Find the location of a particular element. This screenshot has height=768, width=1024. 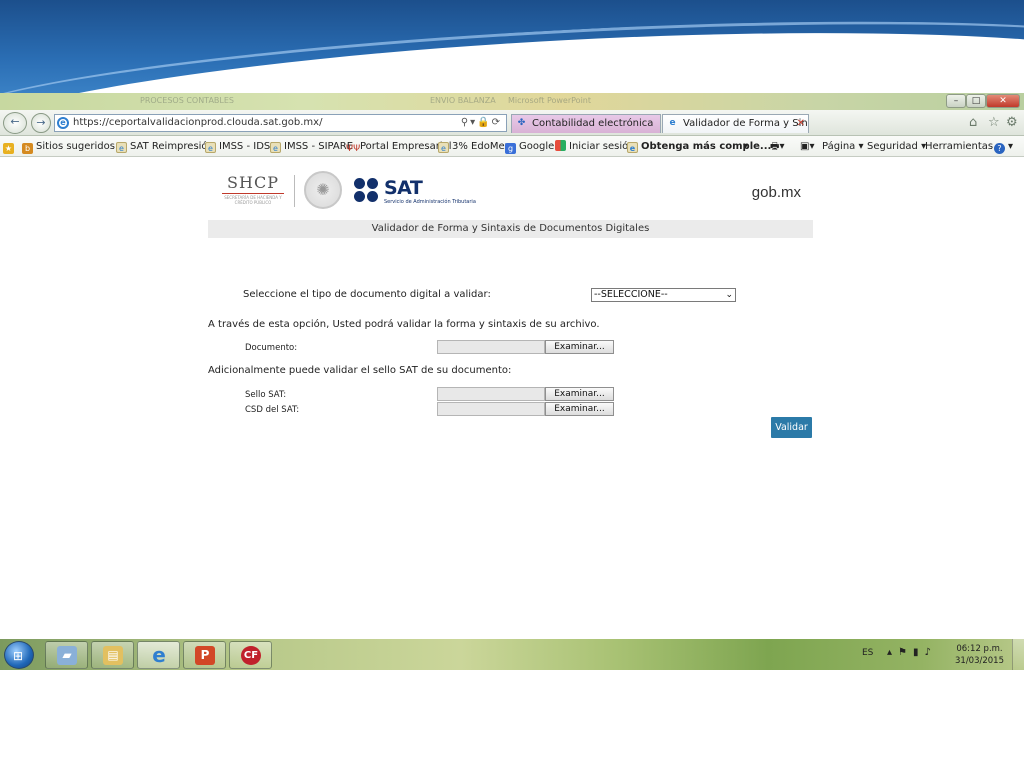

cf-icon: CF is located at coordinates (251, 655).